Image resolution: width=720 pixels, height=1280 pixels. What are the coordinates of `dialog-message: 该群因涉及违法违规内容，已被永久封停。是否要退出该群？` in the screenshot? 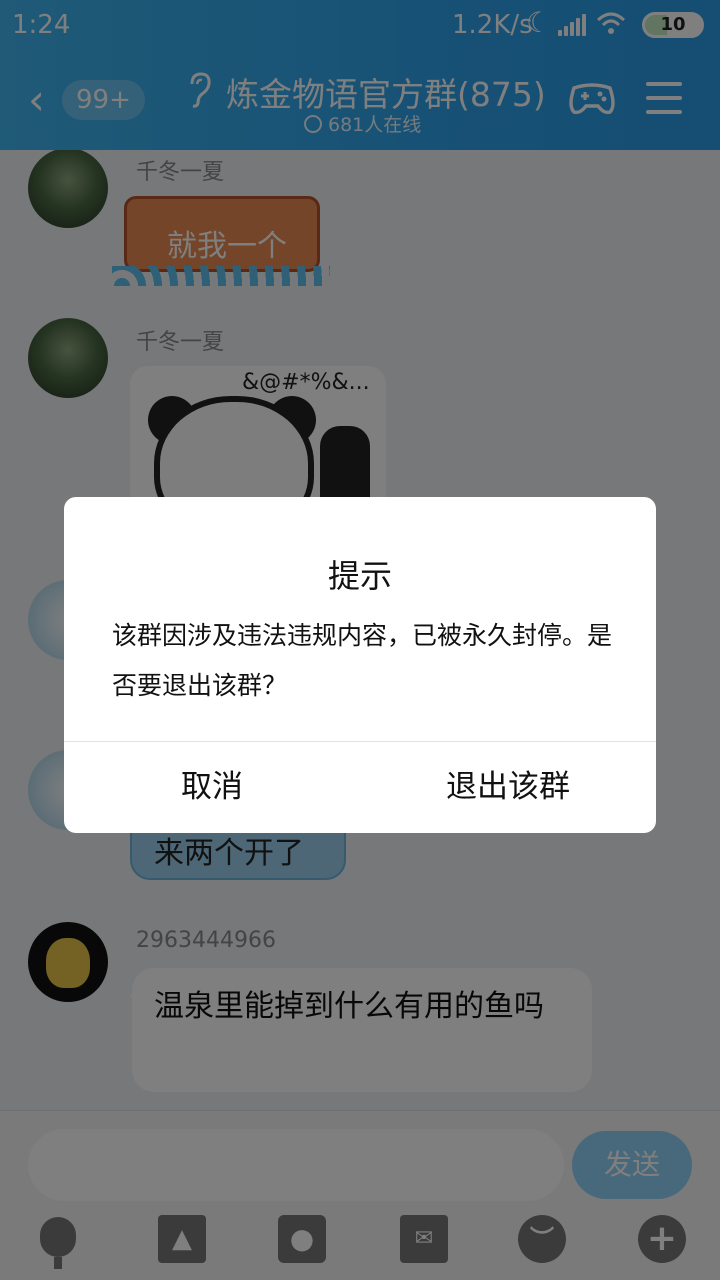 It's located at (362, 660).